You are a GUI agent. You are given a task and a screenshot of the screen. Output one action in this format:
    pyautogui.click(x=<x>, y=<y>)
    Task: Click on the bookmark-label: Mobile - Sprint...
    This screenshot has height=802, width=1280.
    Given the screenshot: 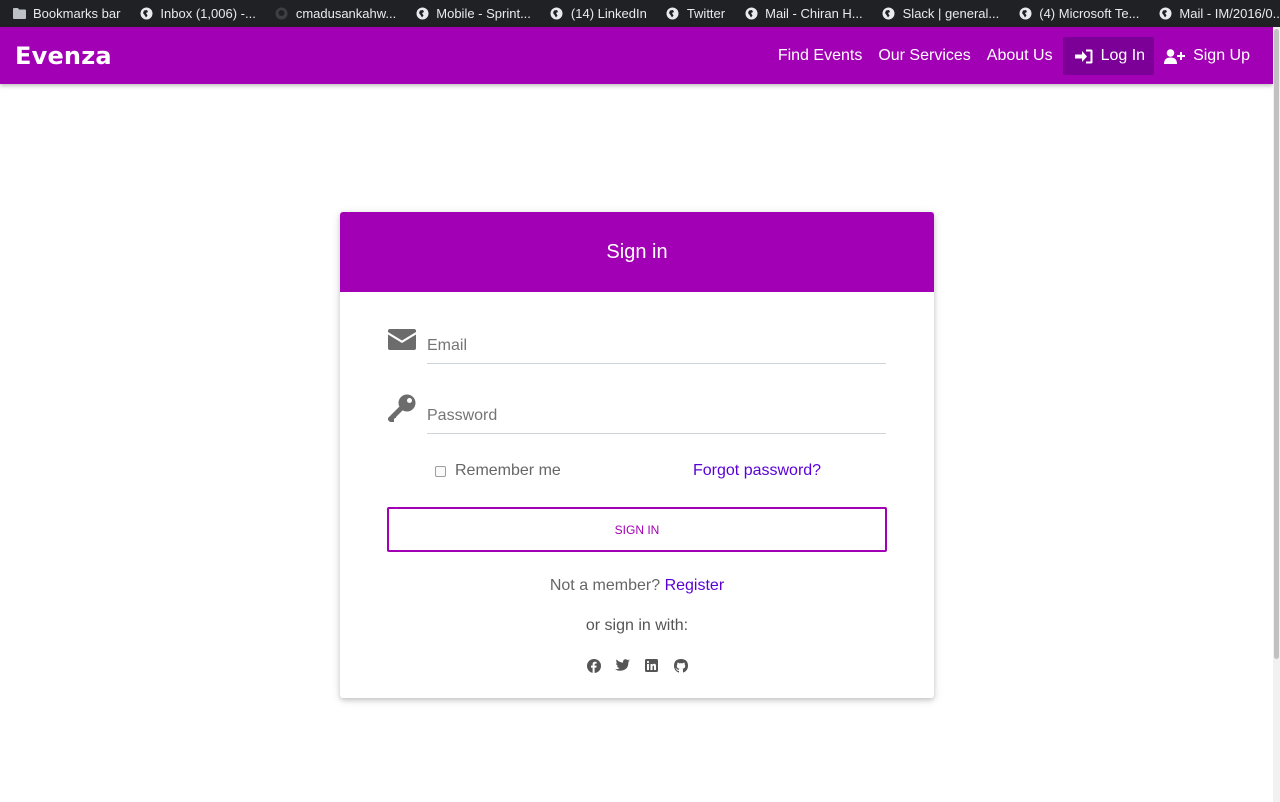 What is the action you would take?
    pyautogui.click(x=483, y=13)
    